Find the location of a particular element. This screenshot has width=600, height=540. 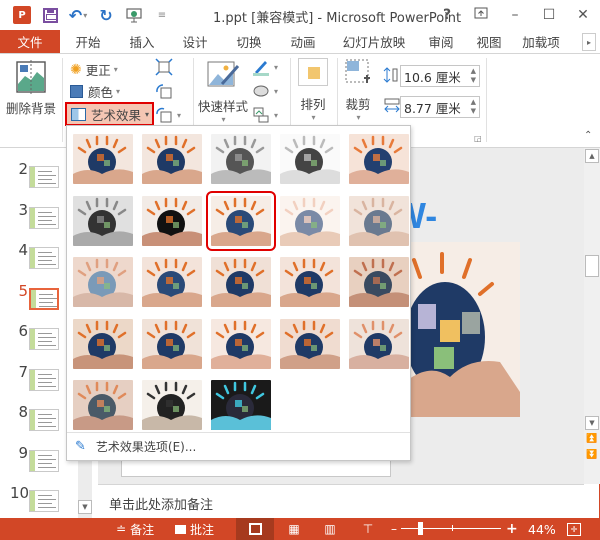

tab-view: 视图 is located at coordinates (489, 41).